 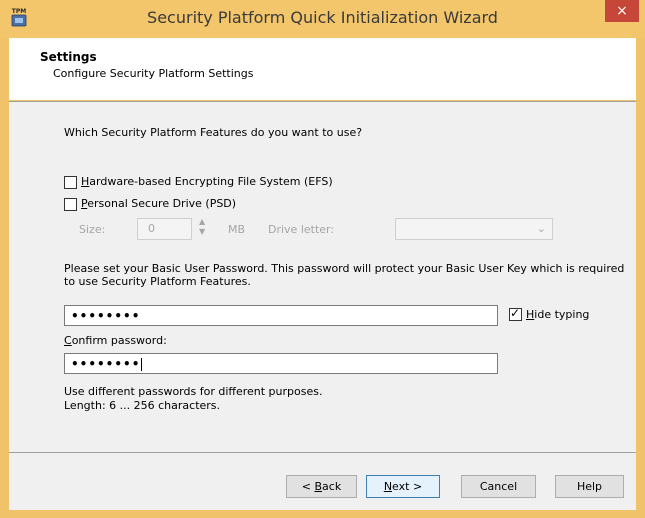 What do you see at coordinates (515, 313) in the screenshot?
I see `hide-typing-checkbox` at bounding box center [515, 313].